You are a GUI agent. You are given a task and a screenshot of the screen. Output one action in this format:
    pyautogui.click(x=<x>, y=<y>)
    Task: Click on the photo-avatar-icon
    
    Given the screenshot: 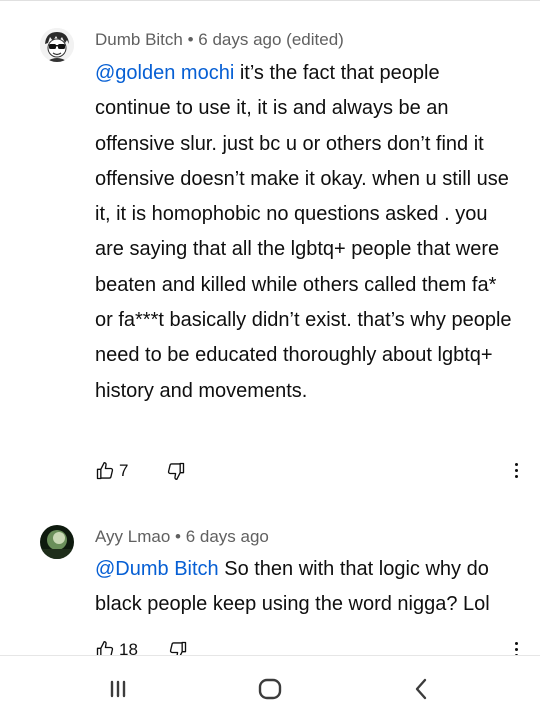 What is the action you would take?
    pyautogui.click(x=57, y=542)
    